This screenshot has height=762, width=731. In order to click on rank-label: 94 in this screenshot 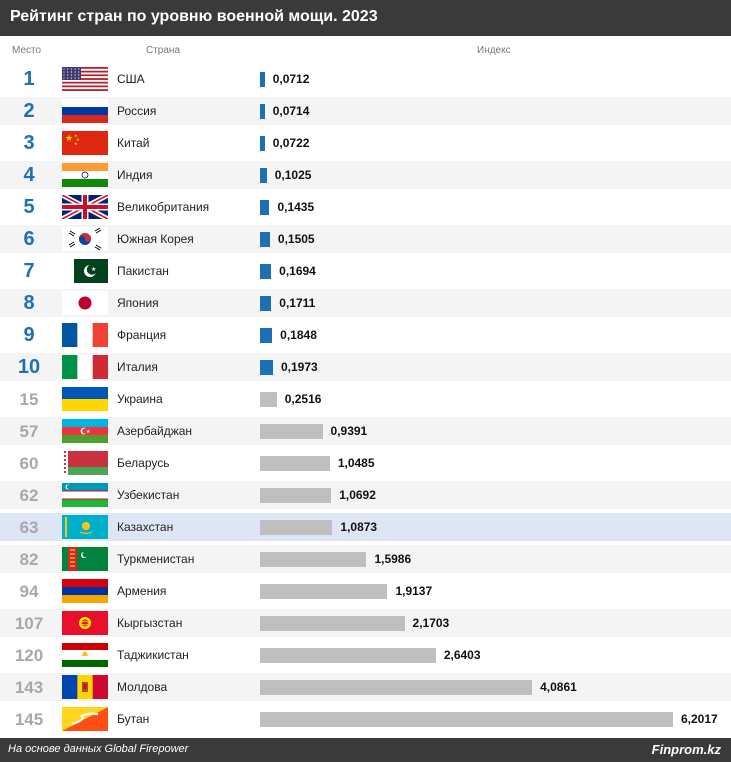, I will do `click(29, 591)`.